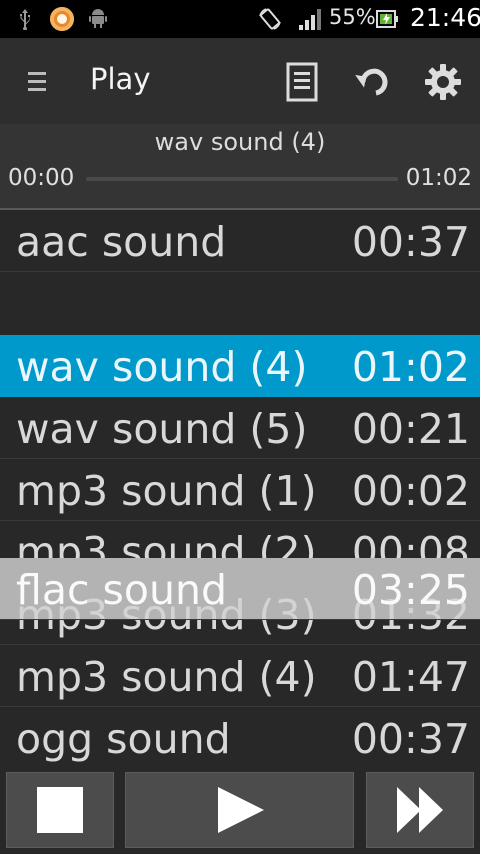 The image size is (480, 854). What do you see at coordinates (121, 242) in the screenshot?
I see `track-name: aac sound` at bounding box center [121, 242].